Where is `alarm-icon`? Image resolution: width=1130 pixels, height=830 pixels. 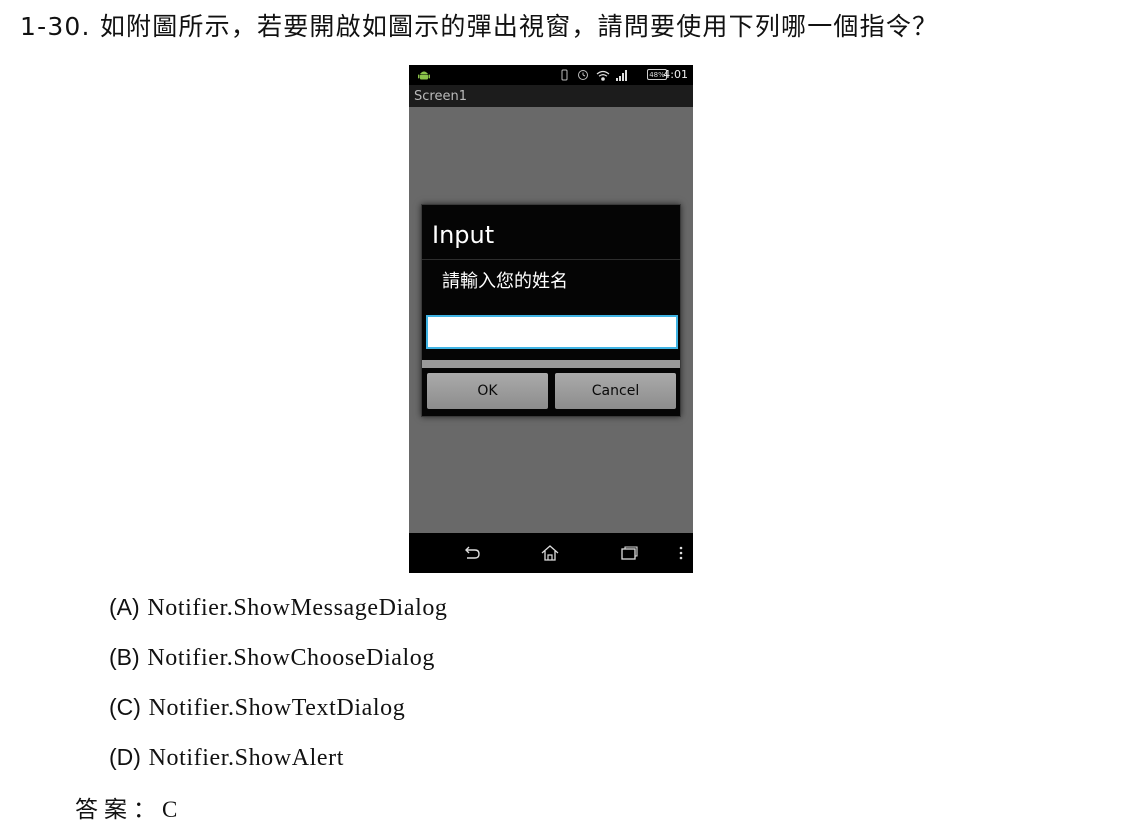
alarm-icon is located at coordinates (583, 75).